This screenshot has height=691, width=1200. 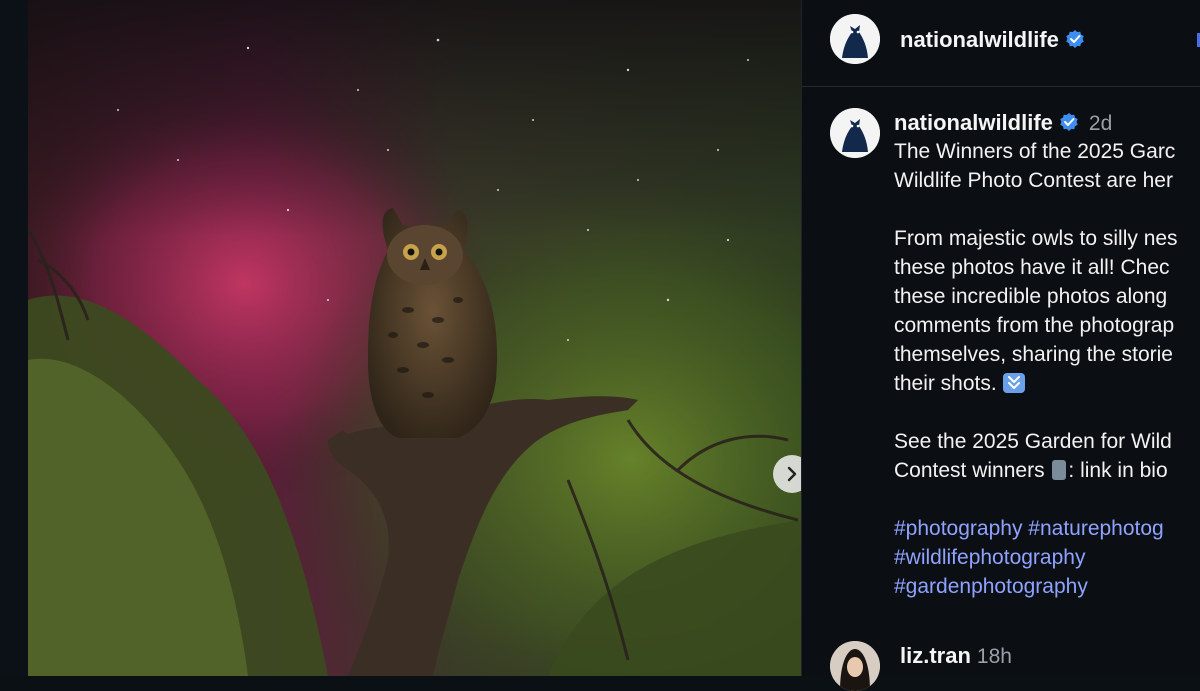 What do you see at coordinates (1033, 354) in the screenshot?
I see `caption-line: themselves, sharing the storie` at bounding box center [1033, 354].